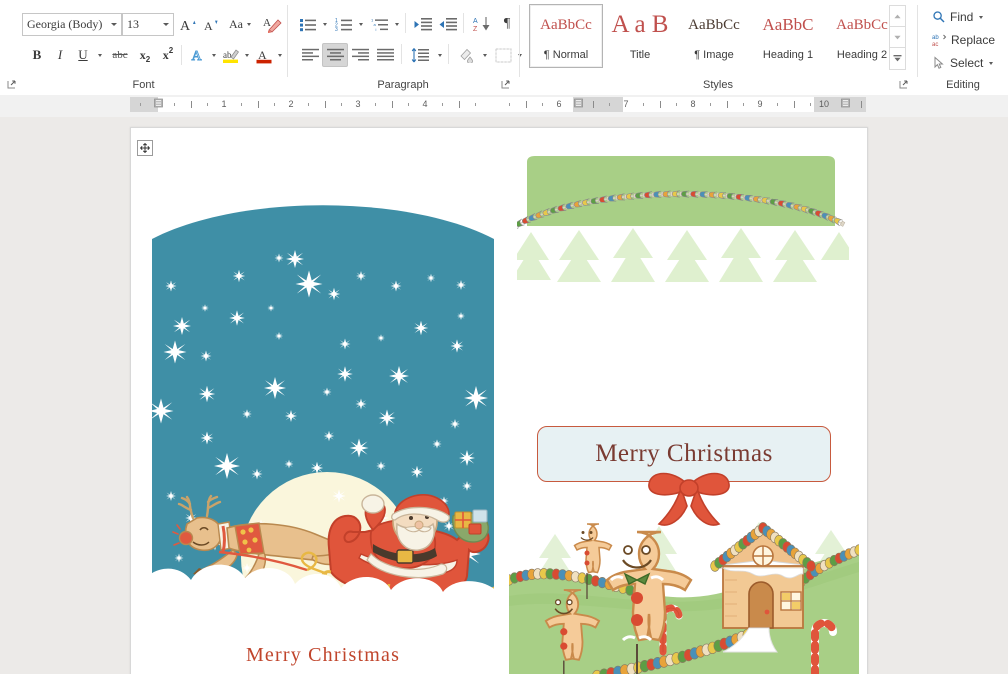 The width and height of the screenshot is (1008, 674). Describe the element at coordinates (396, 24) in the screenshot. I see `multilevel-list-dropdown-arrow` at that location.